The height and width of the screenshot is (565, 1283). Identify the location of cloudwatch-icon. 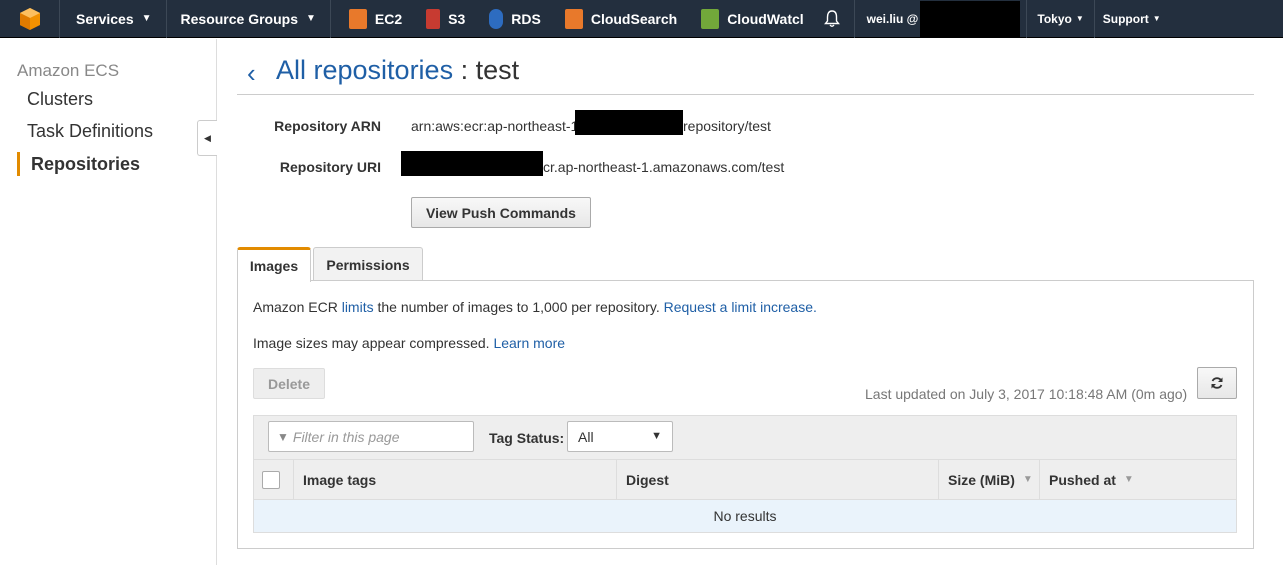
(710, 18).